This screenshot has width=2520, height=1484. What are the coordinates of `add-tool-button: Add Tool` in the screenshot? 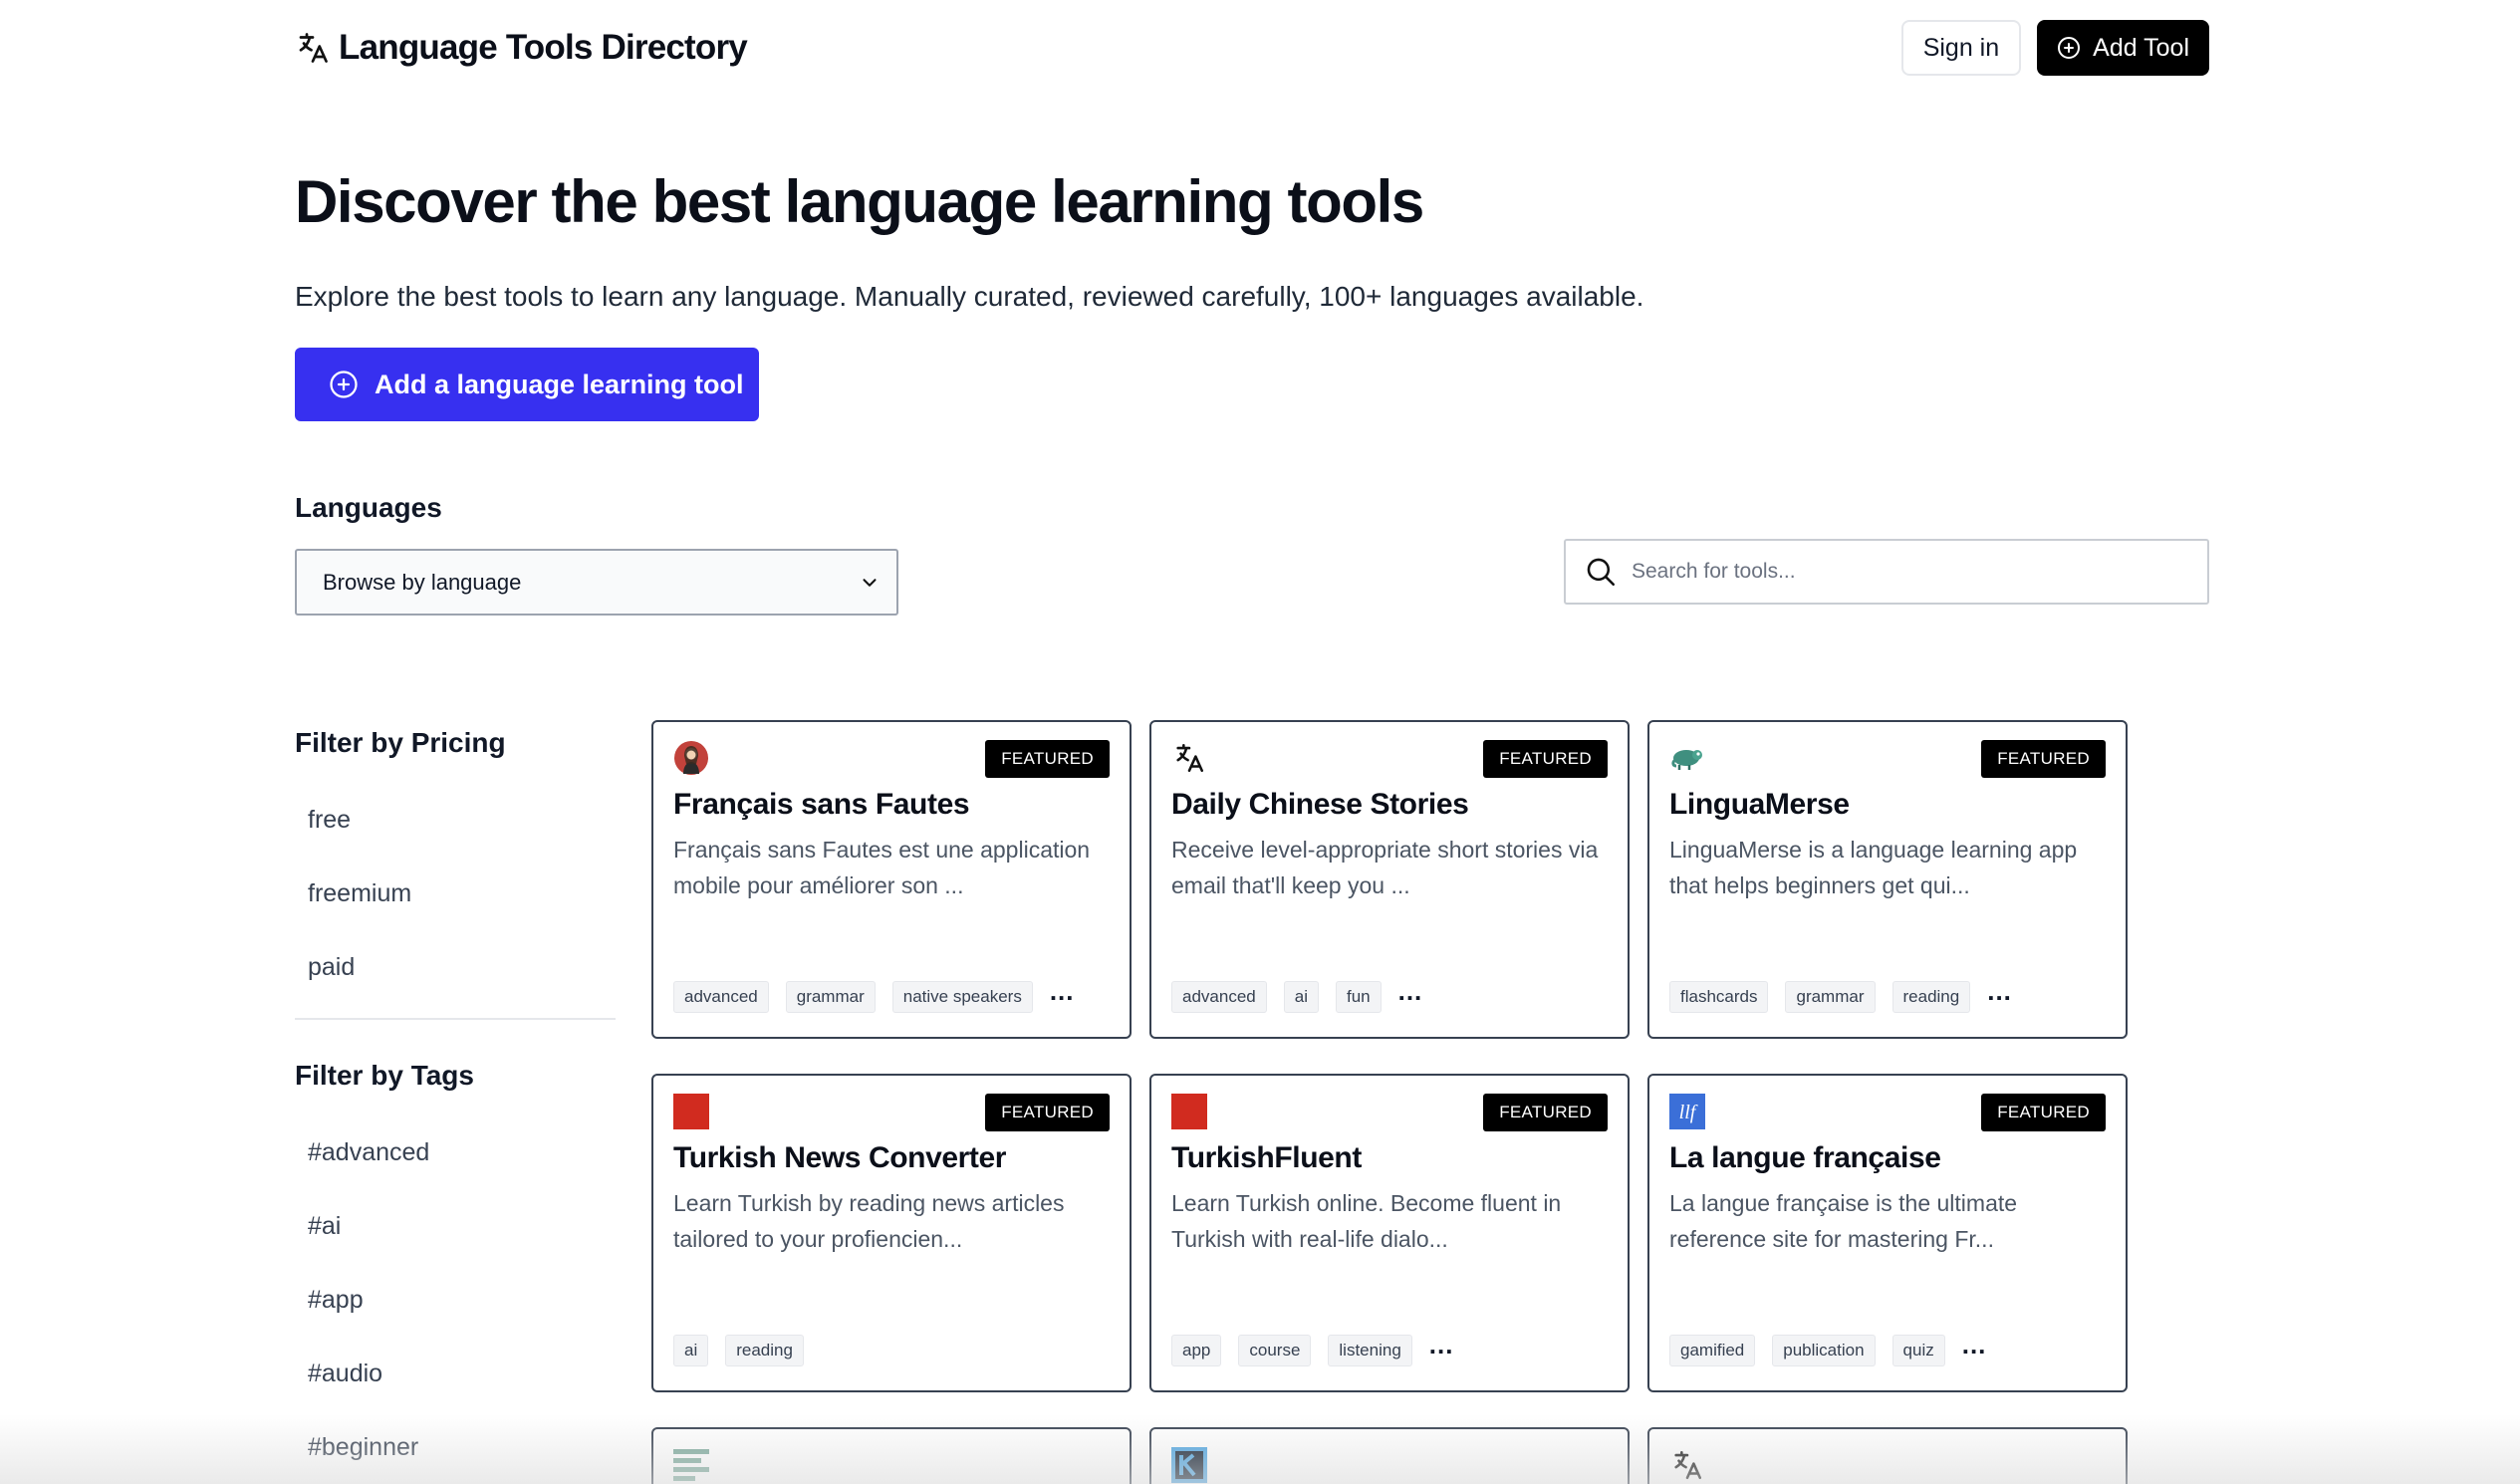 It's located at (2123, 48).